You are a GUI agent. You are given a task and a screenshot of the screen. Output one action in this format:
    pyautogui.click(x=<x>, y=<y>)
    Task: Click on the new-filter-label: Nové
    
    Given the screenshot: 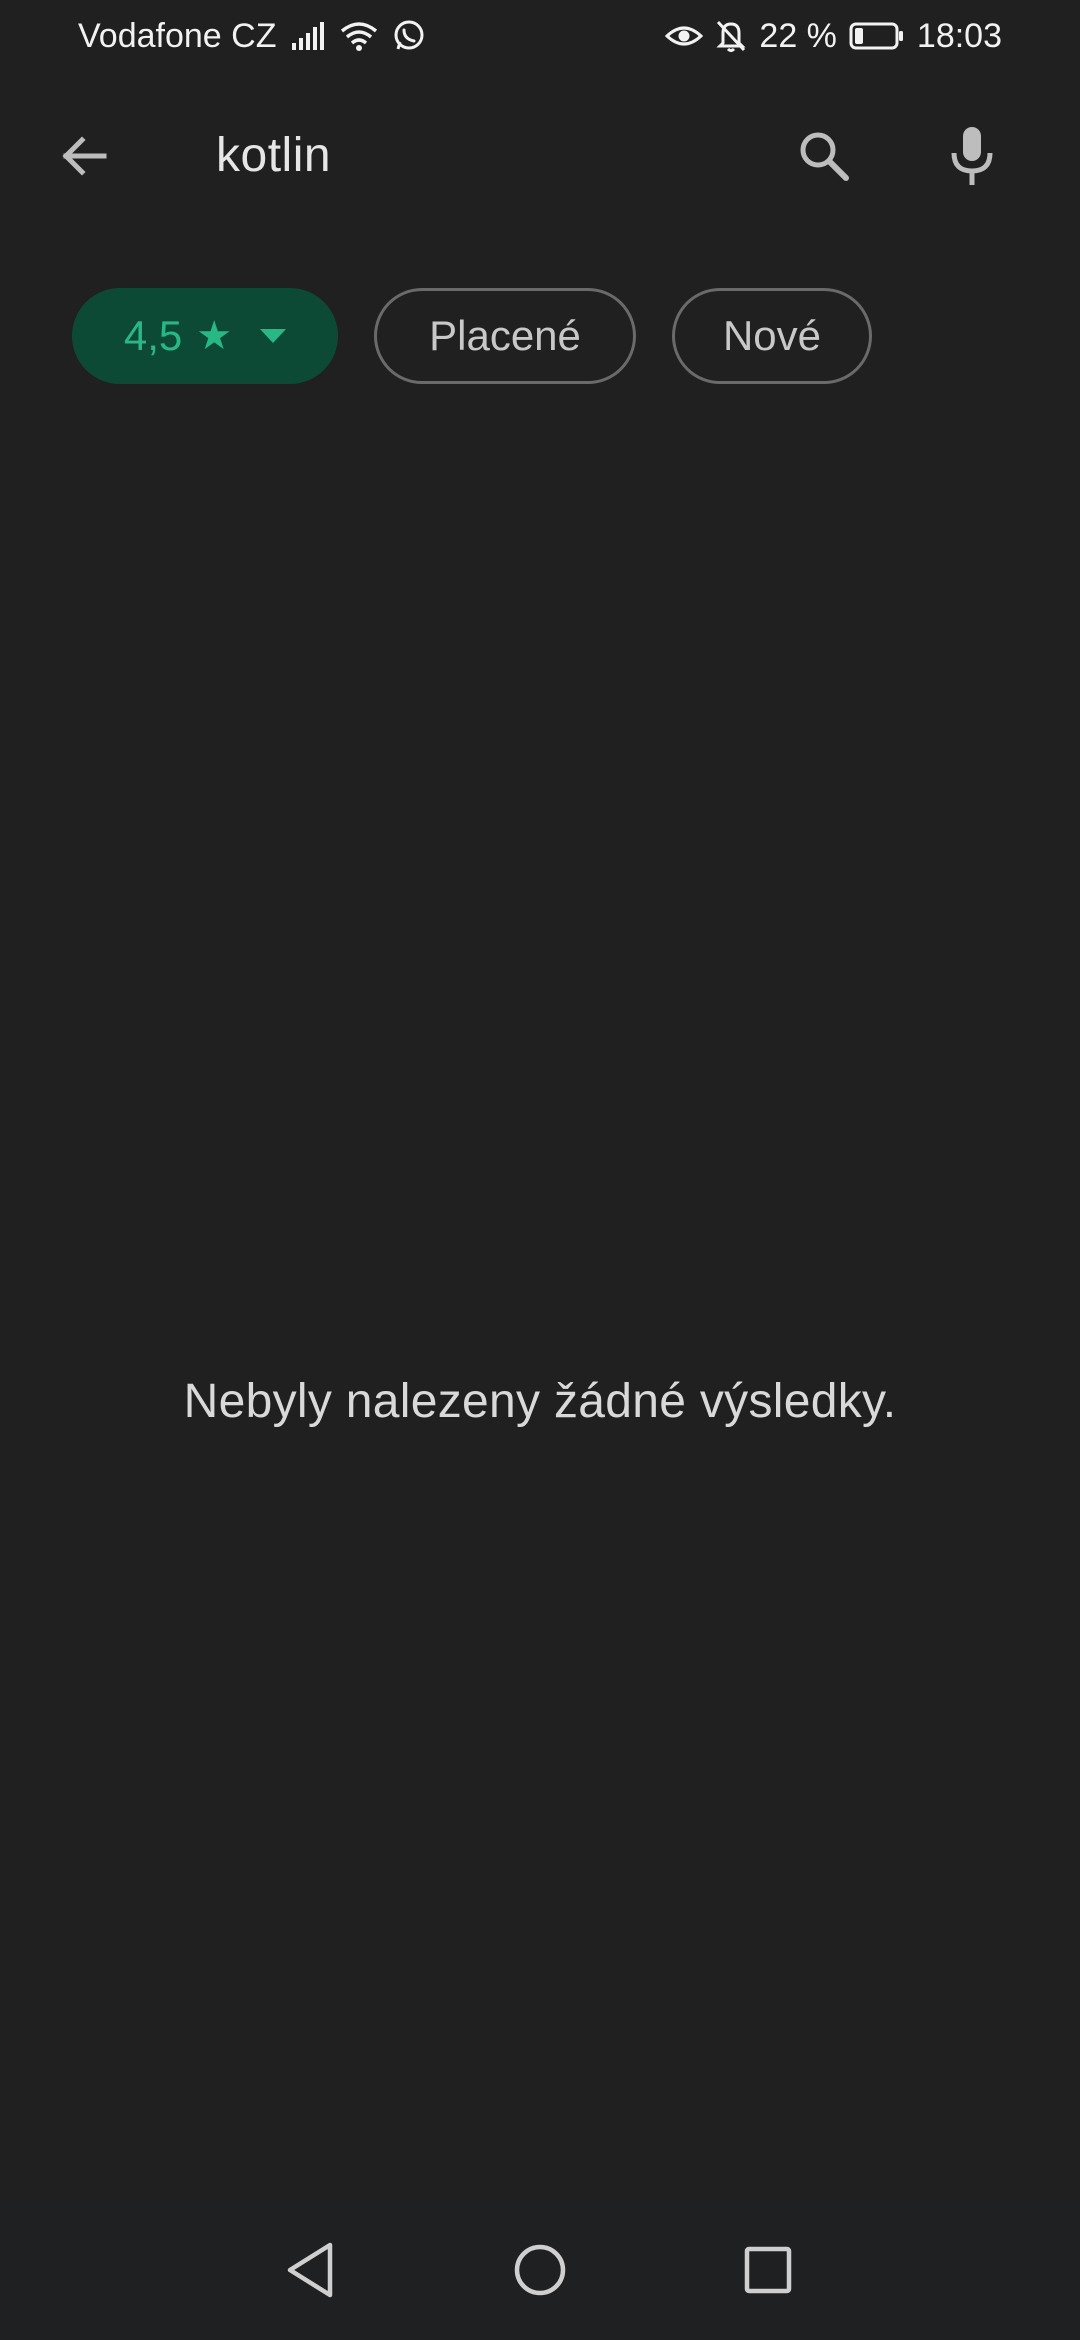 What is the action you would take?
    pyautogui.click(x=772, y=335)
    